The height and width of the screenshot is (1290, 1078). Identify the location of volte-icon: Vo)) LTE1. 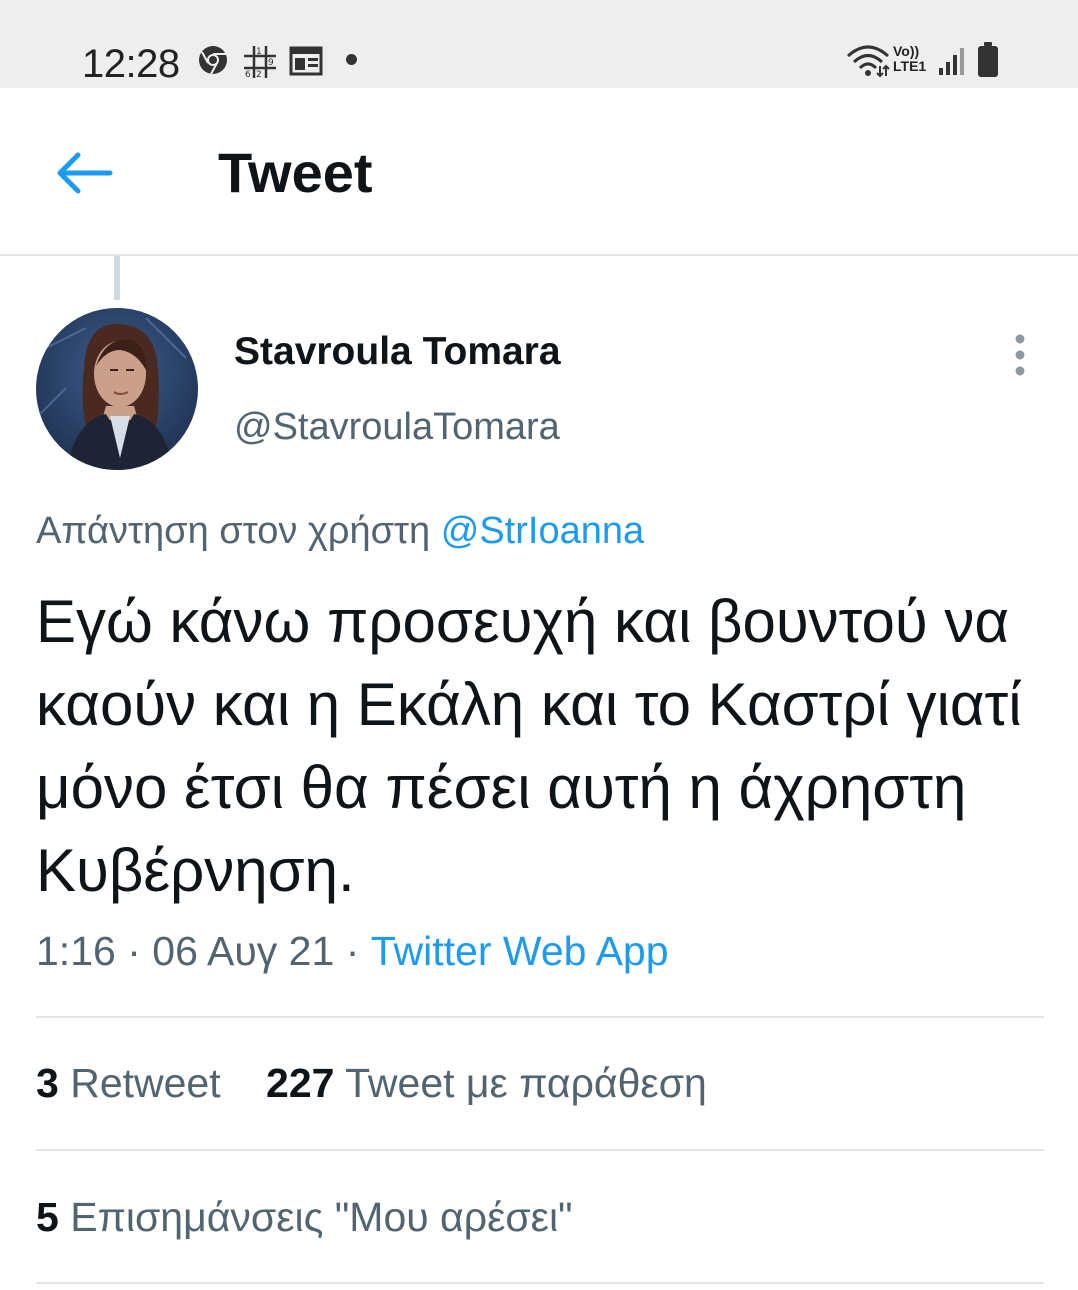
(909, 59).